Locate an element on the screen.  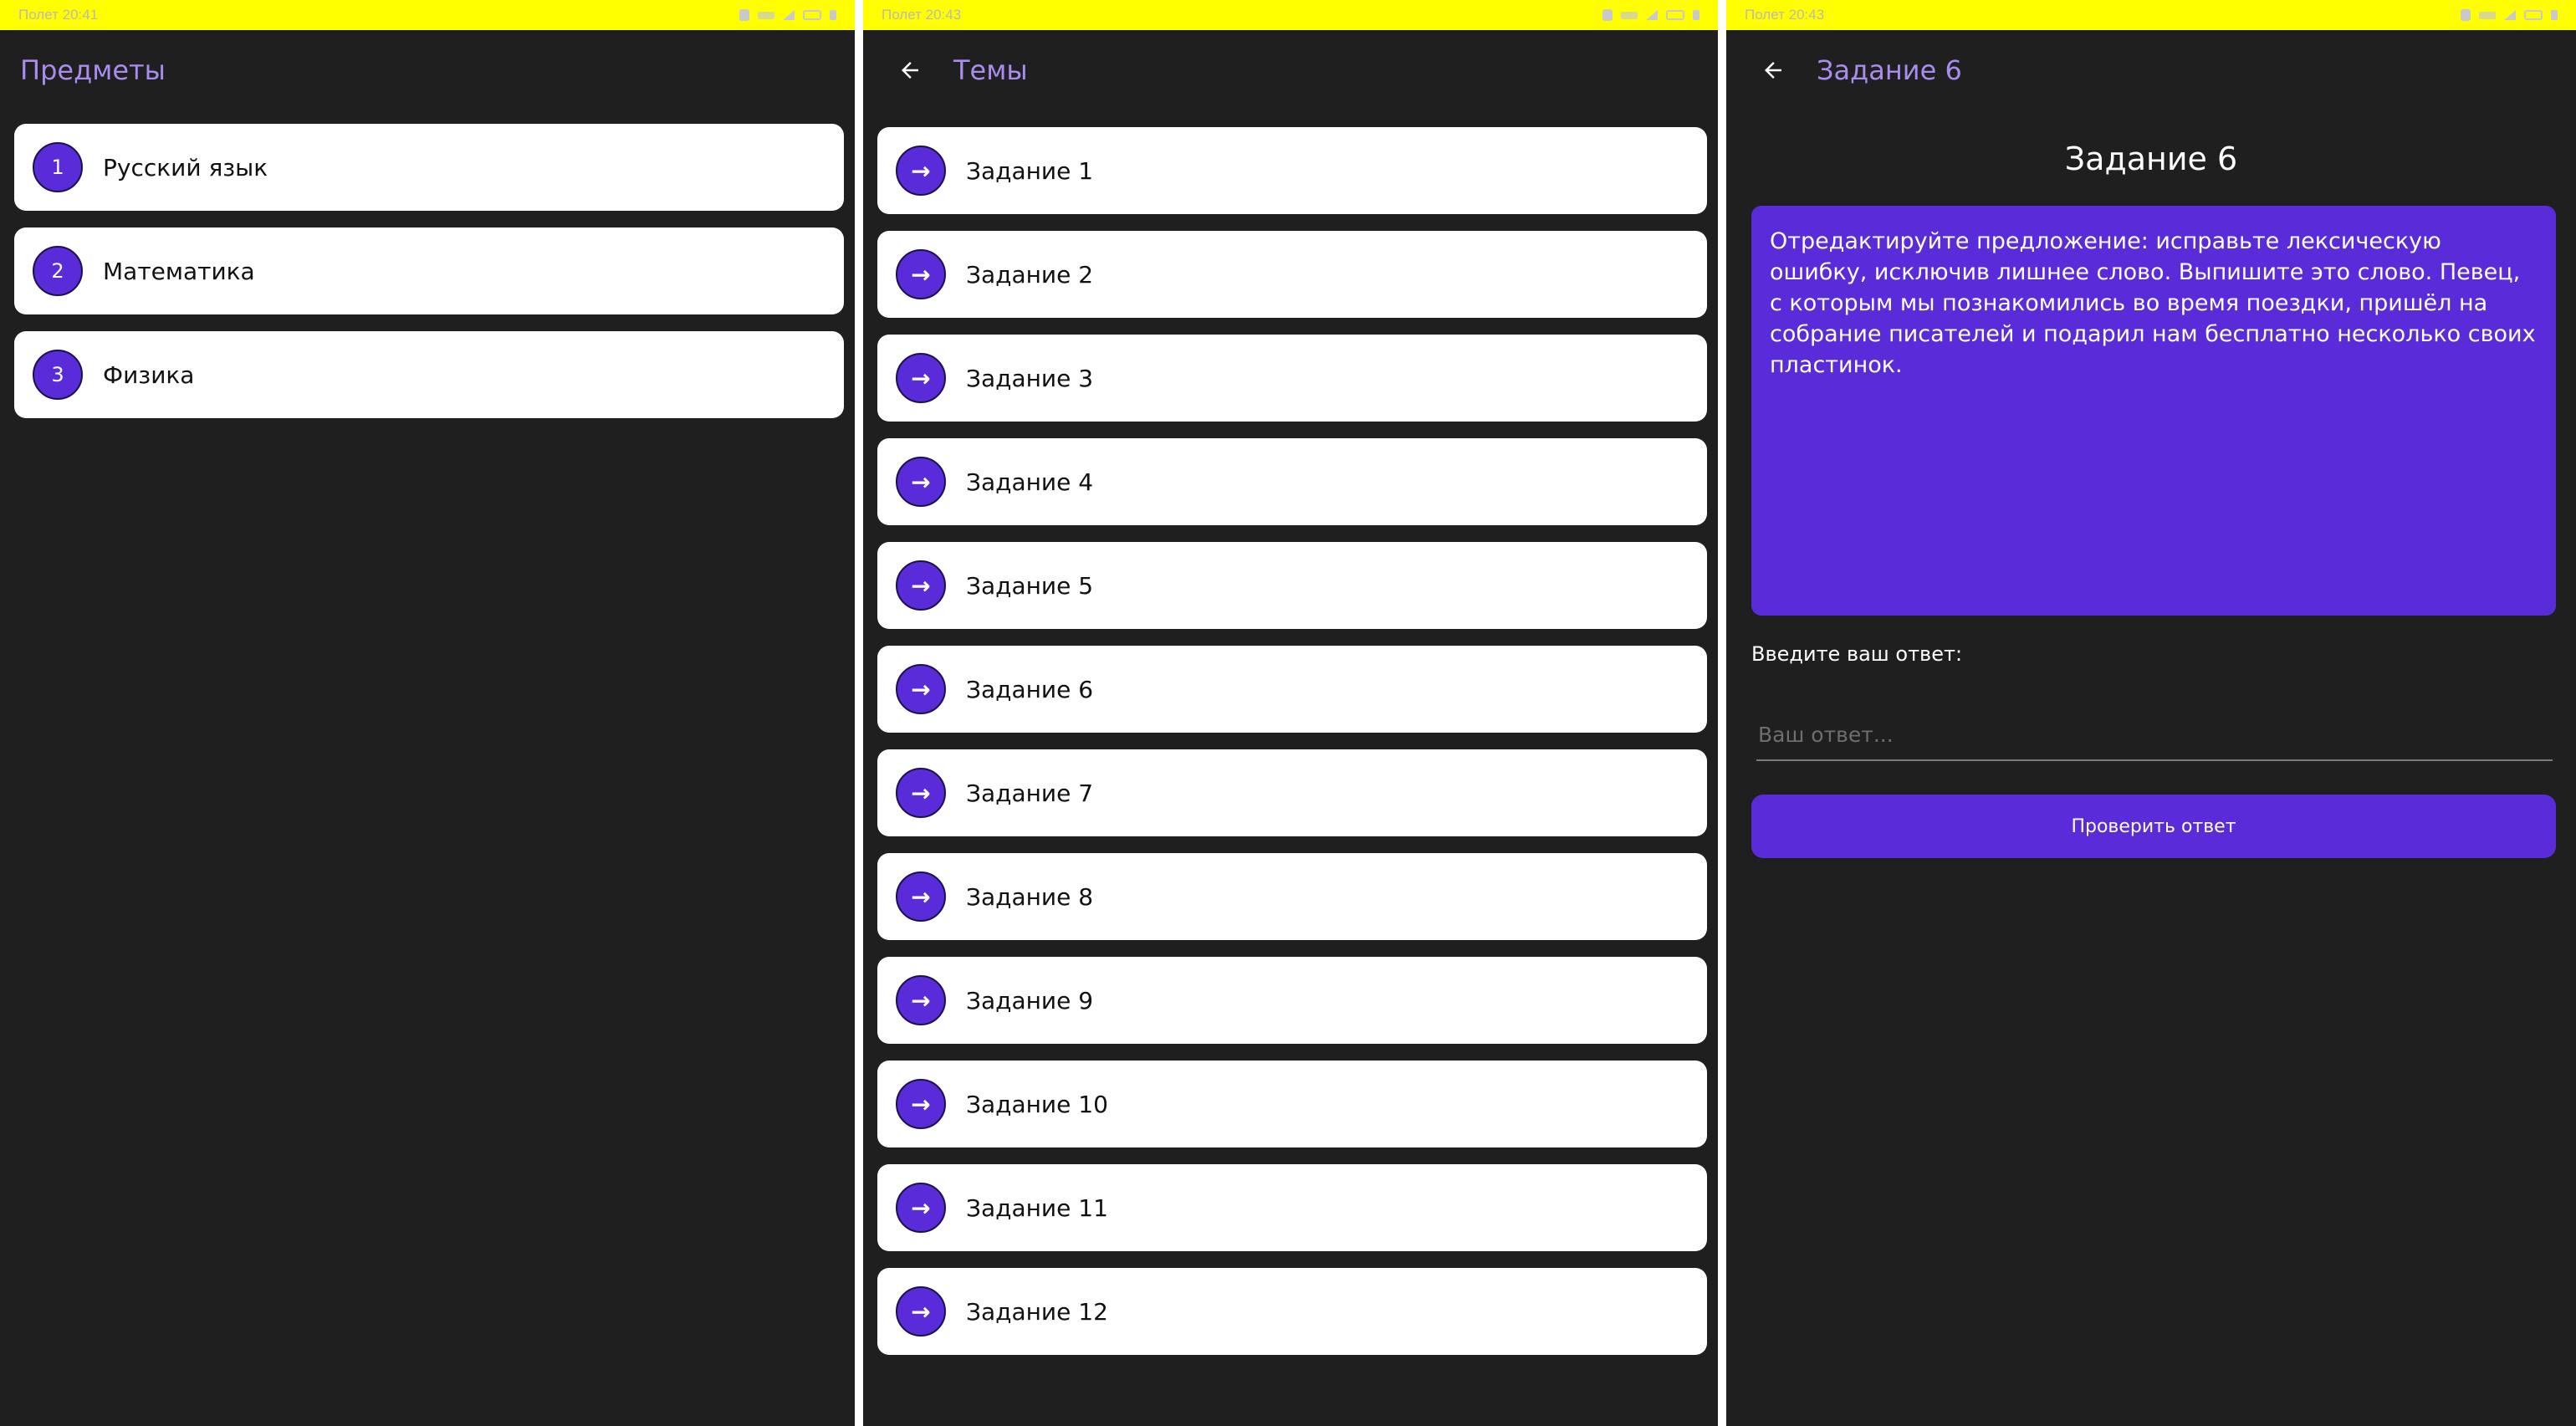
topic-item: → Задание 6 is located at coordinates (1292, 689).